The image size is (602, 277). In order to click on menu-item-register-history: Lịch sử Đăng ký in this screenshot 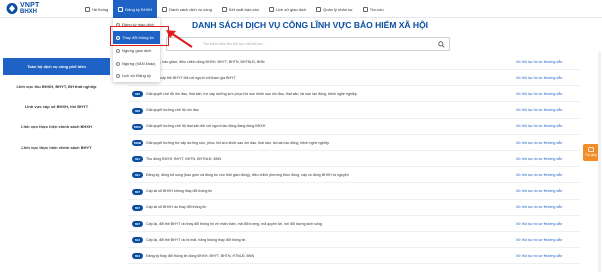, I will do `click(136, 75)`.